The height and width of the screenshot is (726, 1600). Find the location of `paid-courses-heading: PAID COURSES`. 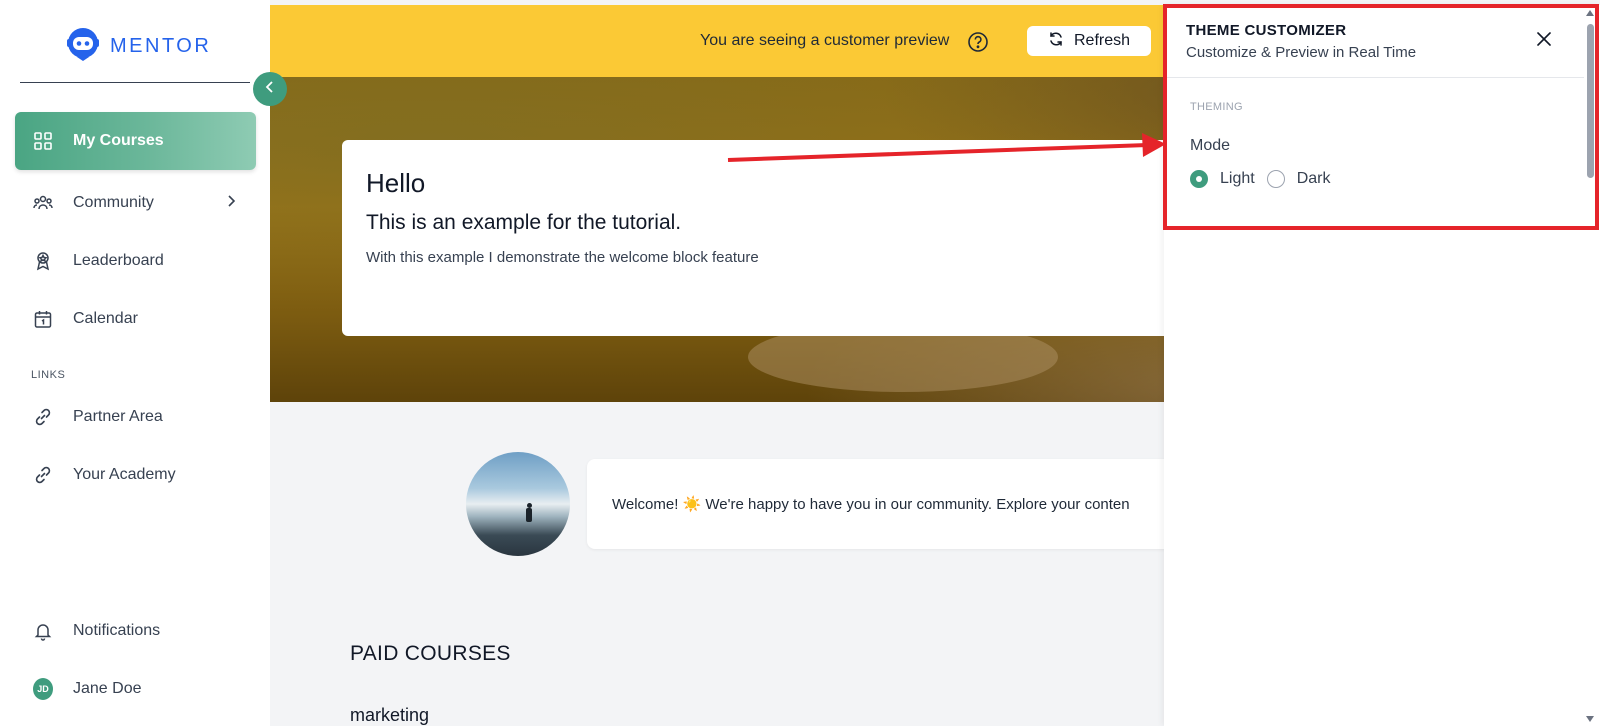

paid-courses-heading: PAID COURSES is located at coordinates (430, 653).